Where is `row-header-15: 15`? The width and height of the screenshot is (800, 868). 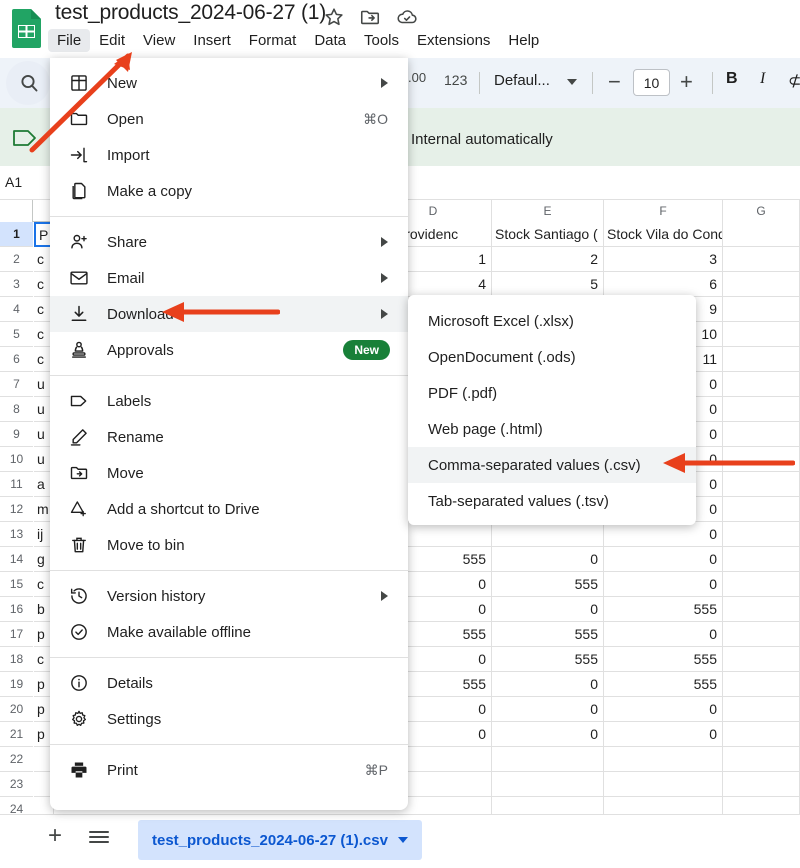 row-header-15: 15 is located at coordinates (16, 584).